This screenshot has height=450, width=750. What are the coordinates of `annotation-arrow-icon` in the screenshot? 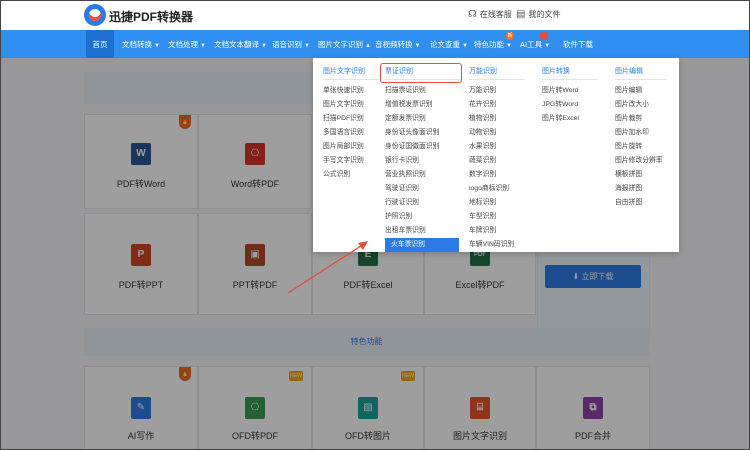 It's located at (327, 267).